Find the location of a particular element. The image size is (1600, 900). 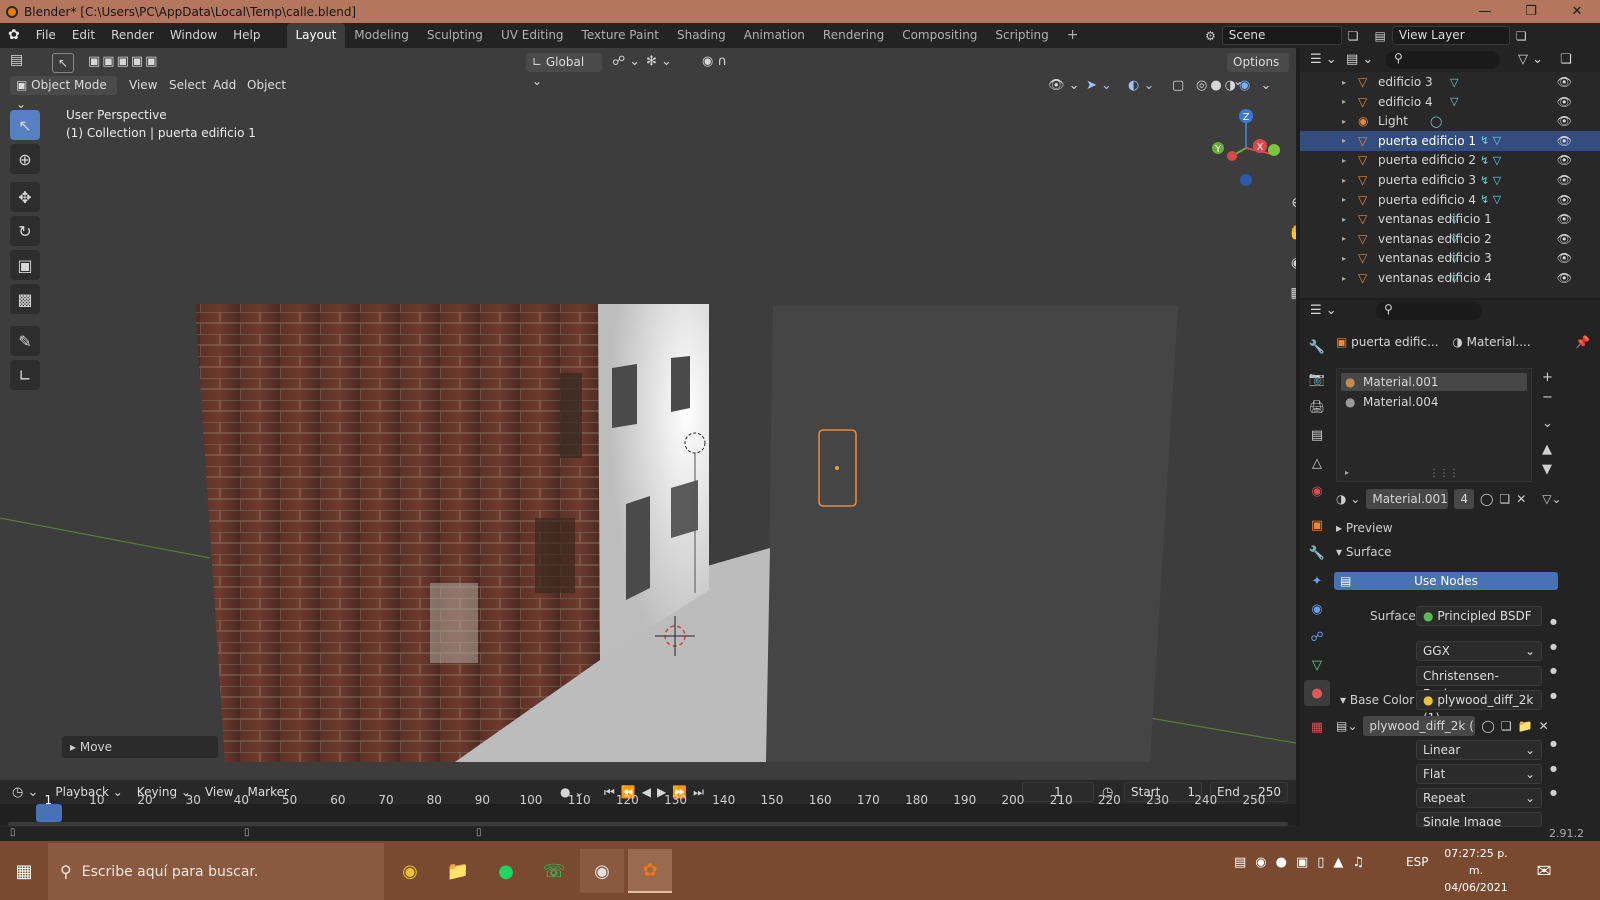

resize-handle-icon: ⋮⋮⋮ is located at coordinates (1444, 473).